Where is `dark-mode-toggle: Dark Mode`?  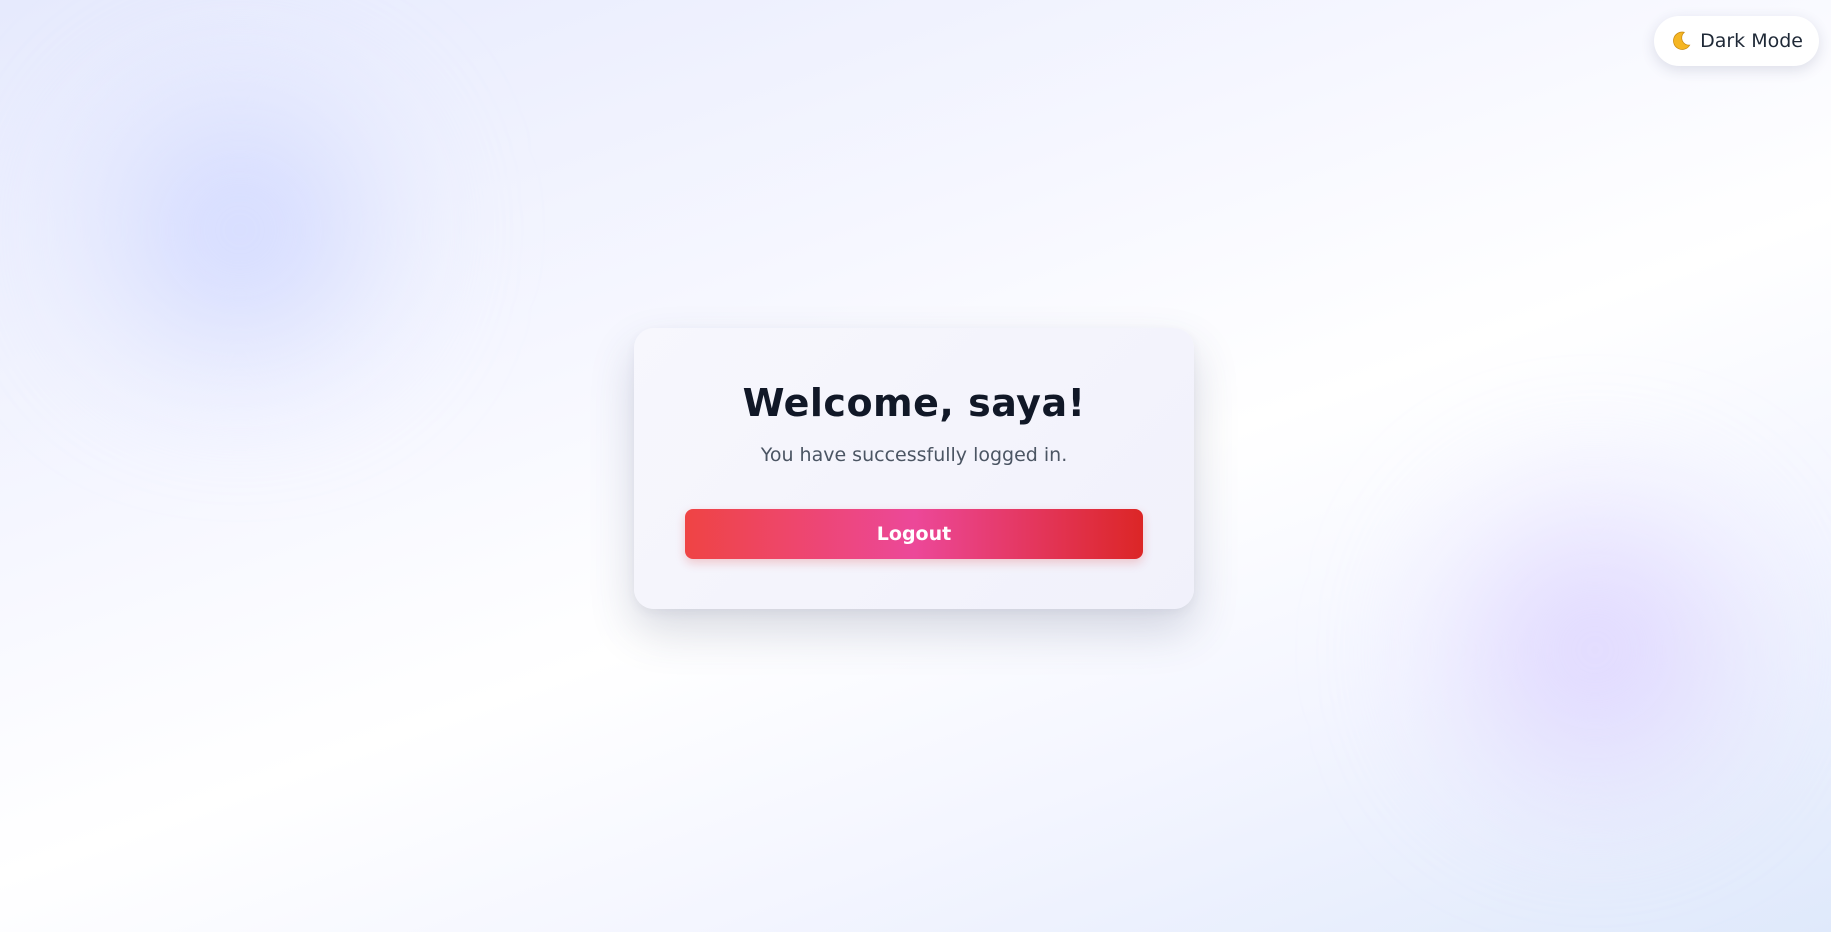 dark-mode-toggle: Dark Mode is located at coordinates (1736, 41).